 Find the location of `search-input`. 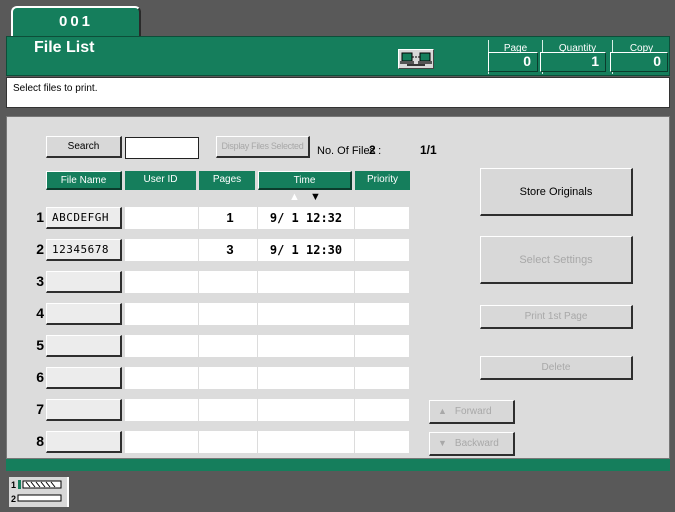

search-input is located at coordinates (162, 148).